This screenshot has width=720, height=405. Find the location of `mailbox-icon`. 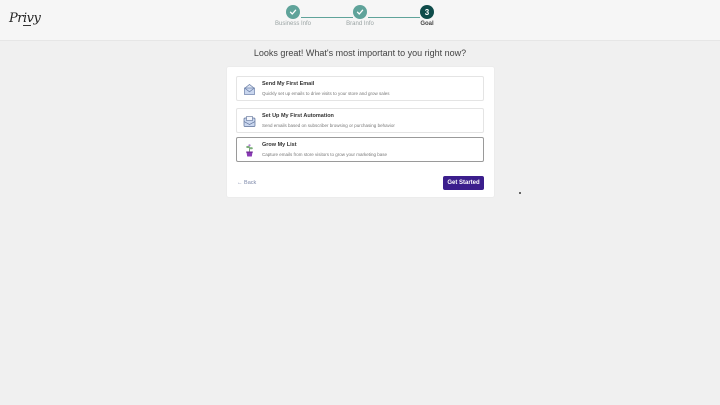

mailbox-icon is located at coordinates (249, 121).